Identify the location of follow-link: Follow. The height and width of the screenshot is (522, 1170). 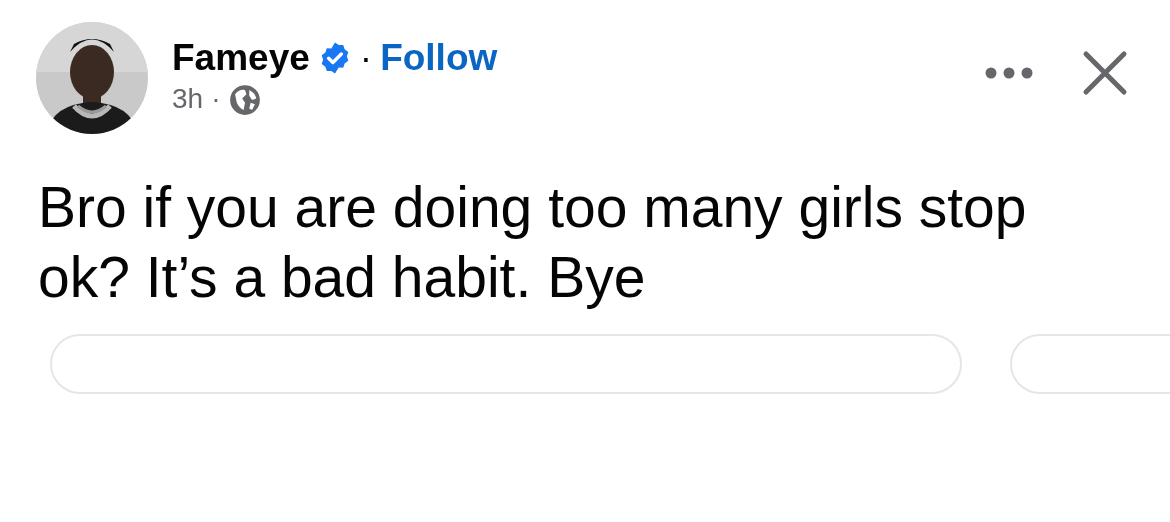
(439, 58).